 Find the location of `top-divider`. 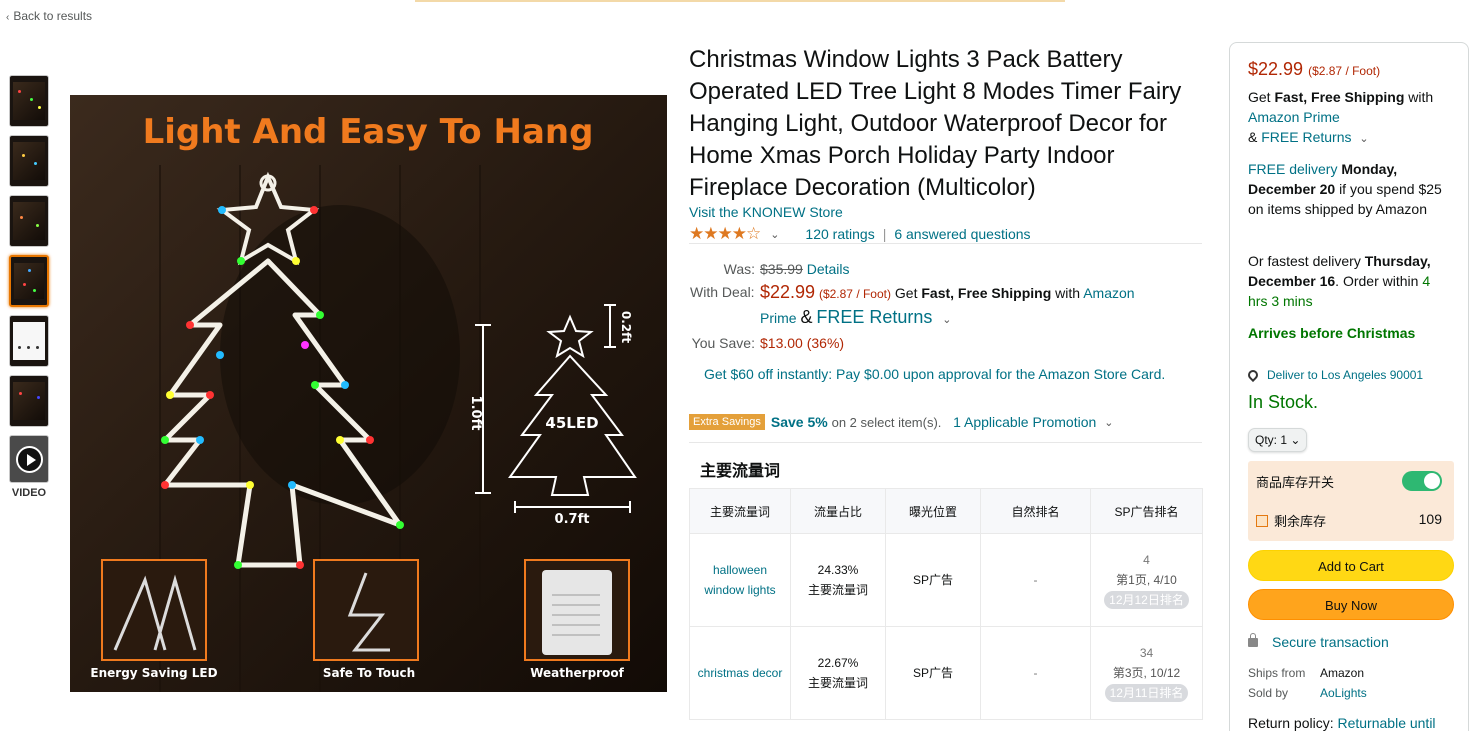

top-divider is located at coordinates (740, 1).